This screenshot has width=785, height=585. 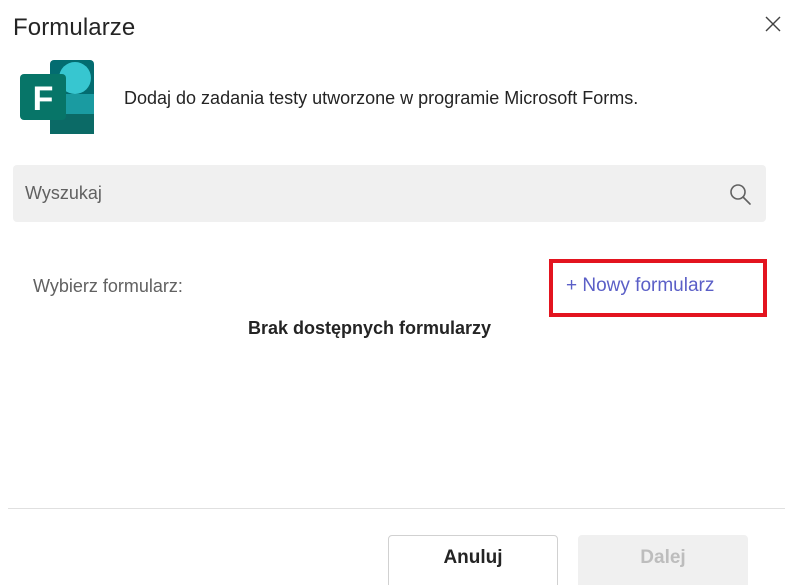 What do you see at coordinates (370, 328) in the screenshot?
I see `empty-forms-message: Brak dostępnych formularzy` at bounding box center [370, 328].